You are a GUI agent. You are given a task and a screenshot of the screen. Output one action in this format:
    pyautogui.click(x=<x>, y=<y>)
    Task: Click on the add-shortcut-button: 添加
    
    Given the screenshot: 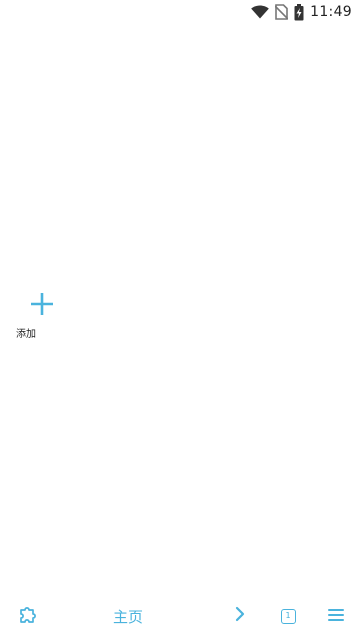 What is the action you would take?
    pyautogui.click(x=33, y=316)
    